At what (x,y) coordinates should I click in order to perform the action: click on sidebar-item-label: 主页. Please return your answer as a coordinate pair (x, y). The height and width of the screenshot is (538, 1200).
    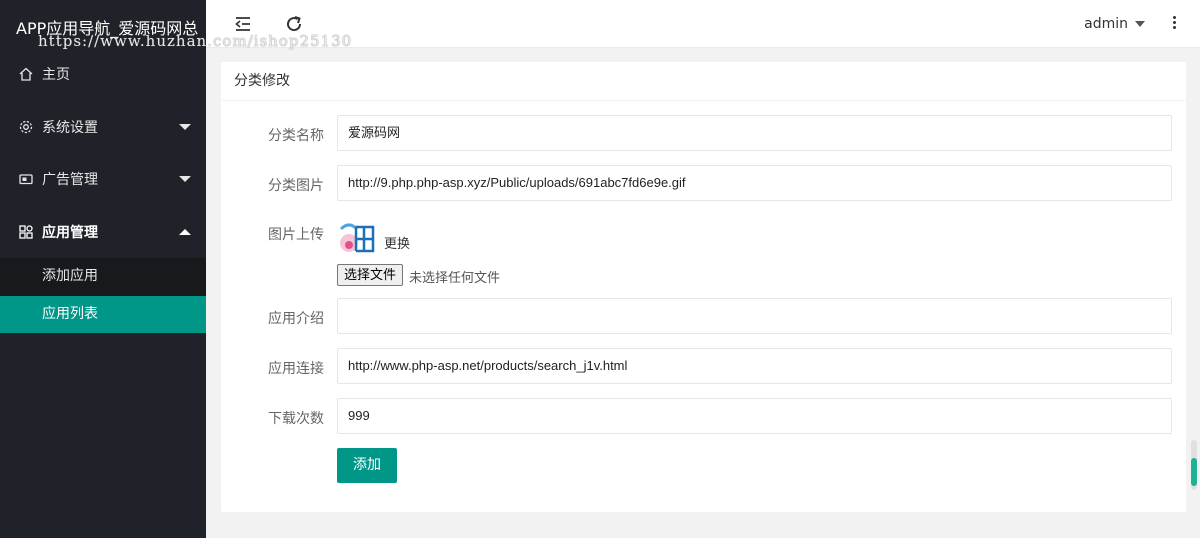
    Looking at the image, I should click on (56, 75).